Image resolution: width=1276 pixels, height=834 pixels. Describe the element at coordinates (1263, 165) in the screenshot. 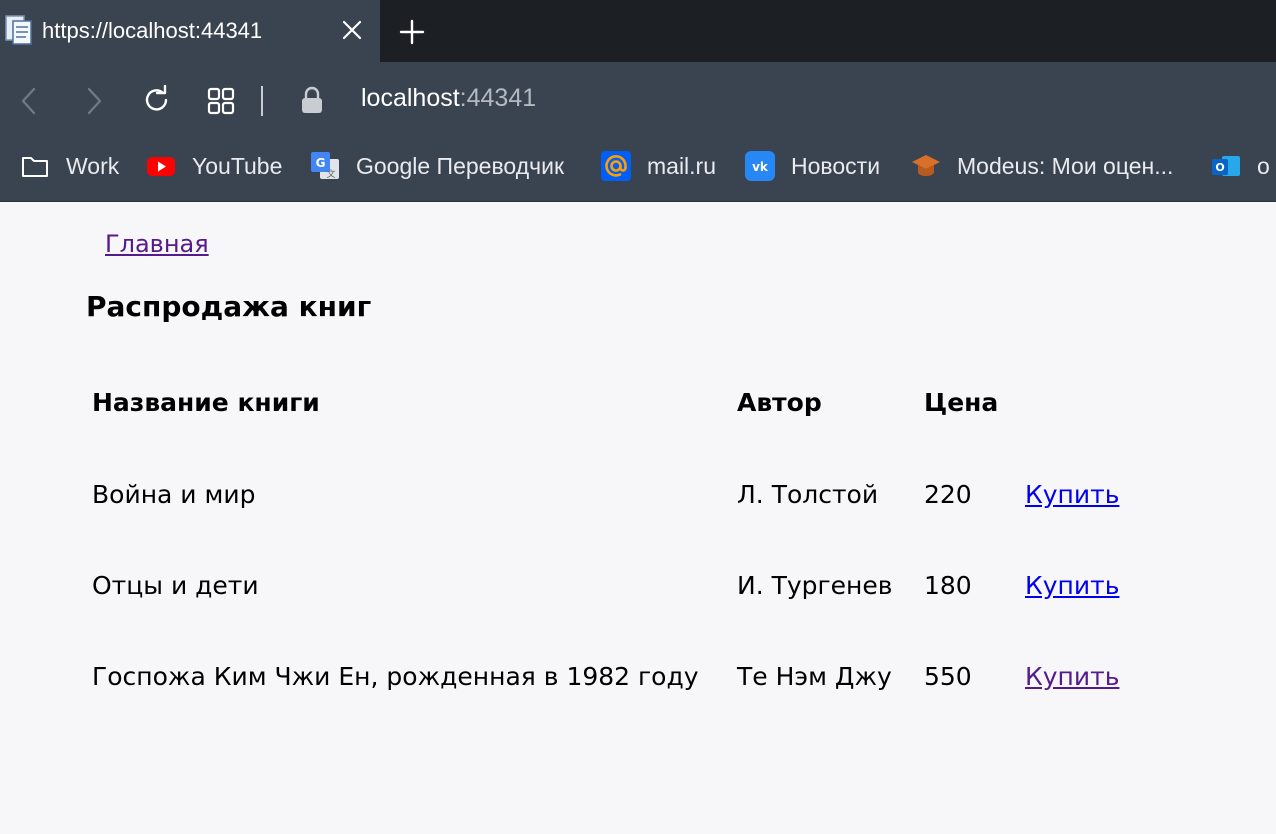

I see `bookmark-label: o` at that location.